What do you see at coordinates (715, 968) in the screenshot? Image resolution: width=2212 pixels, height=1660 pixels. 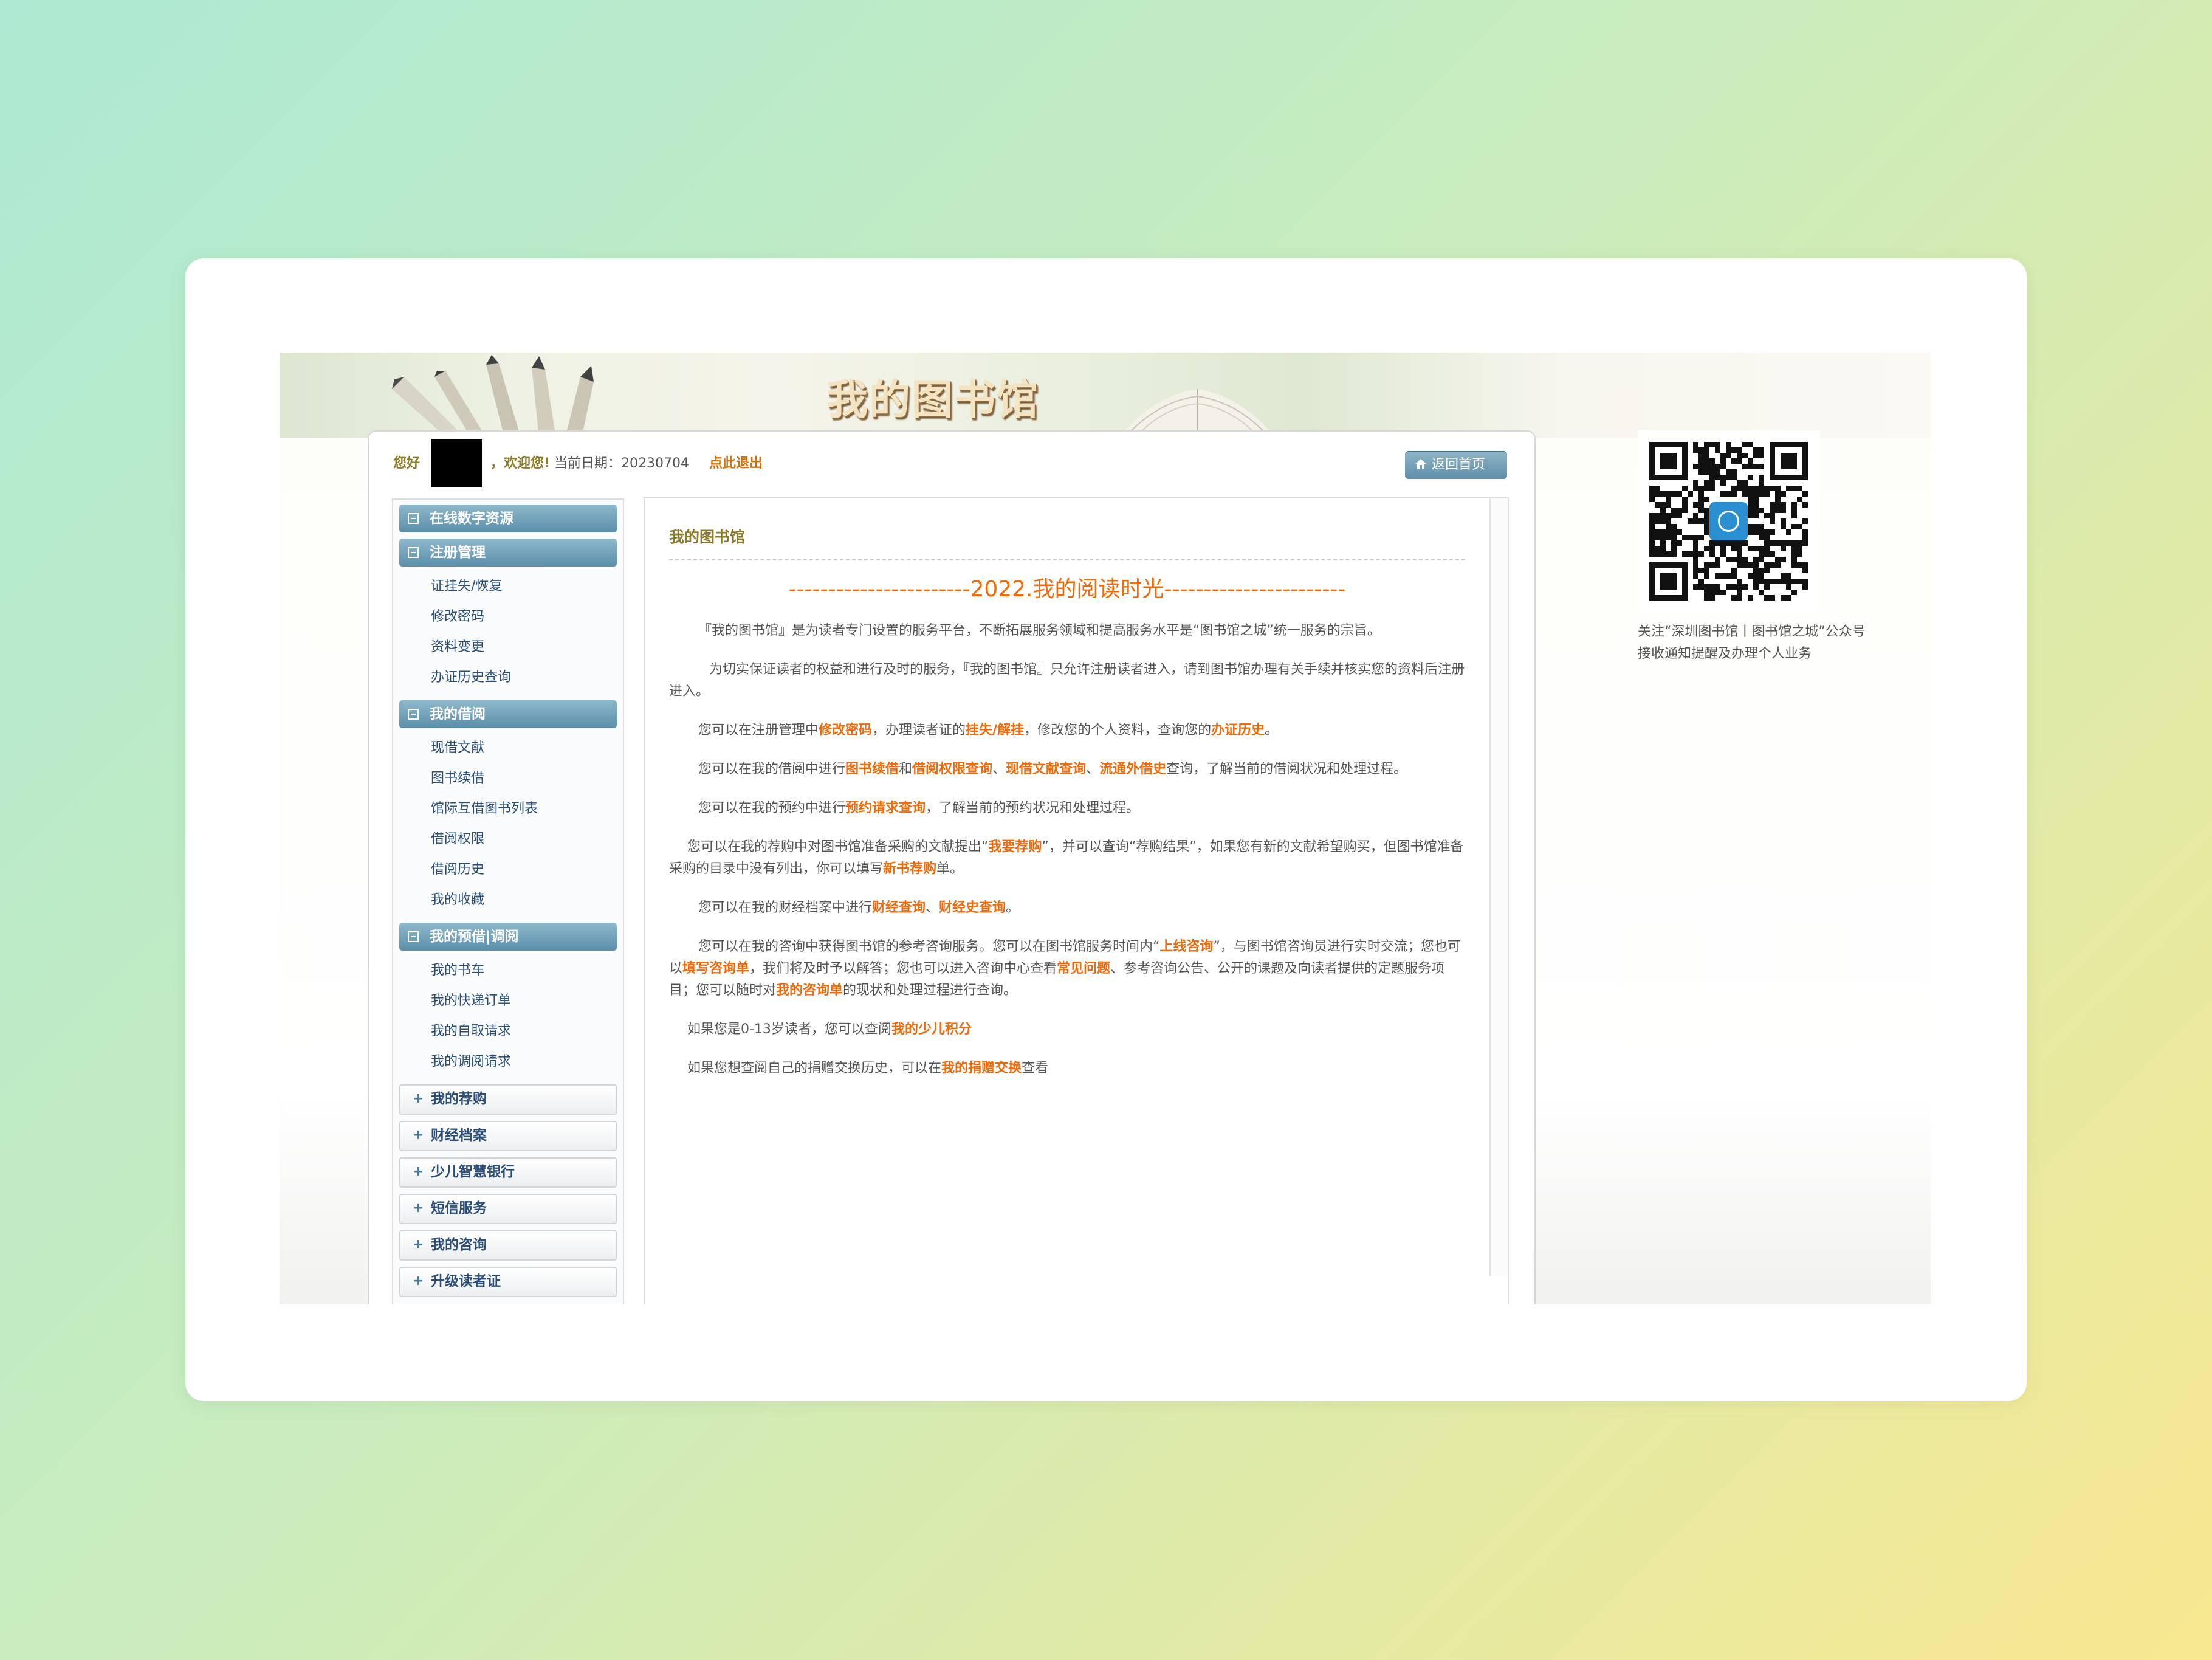 I see `link-fill-consult-form: 填写咨询单` at bounding box center [715, 968].